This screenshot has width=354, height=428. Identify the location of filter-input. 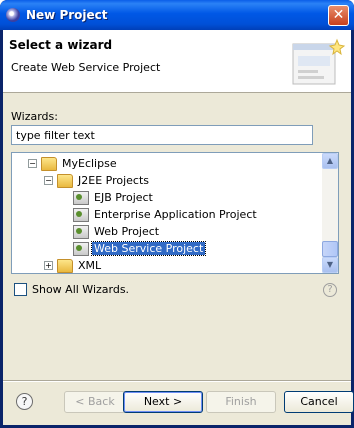
(162, 135).